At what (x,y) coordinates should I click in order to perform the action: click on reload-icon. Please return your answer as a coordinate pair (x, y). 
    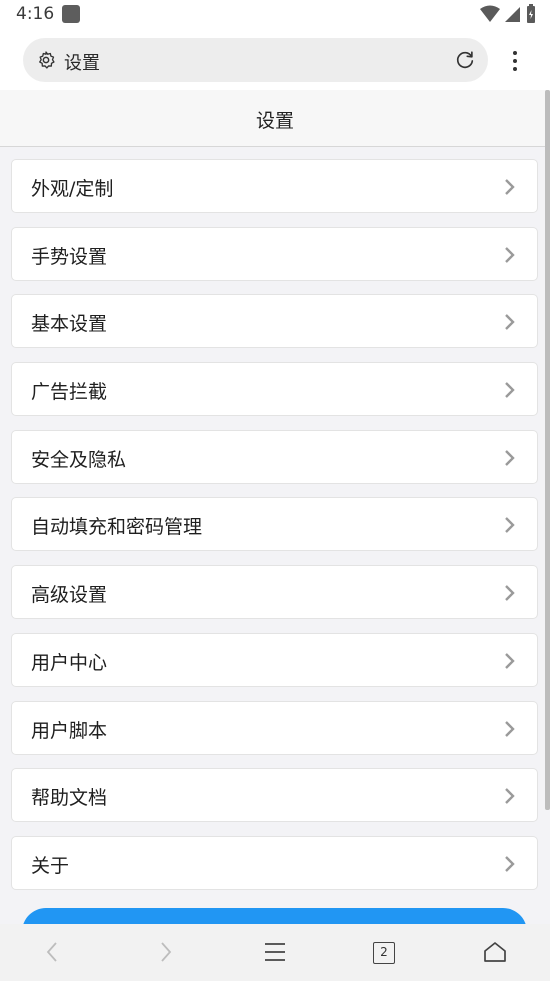
    Looking at the image, I should click on (465, 60).